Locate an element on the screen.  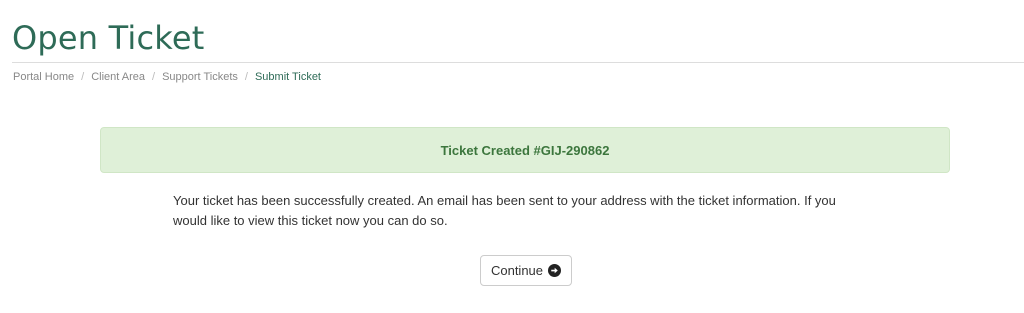
continue-button-label: Continue is located at coordinates (517, 270).